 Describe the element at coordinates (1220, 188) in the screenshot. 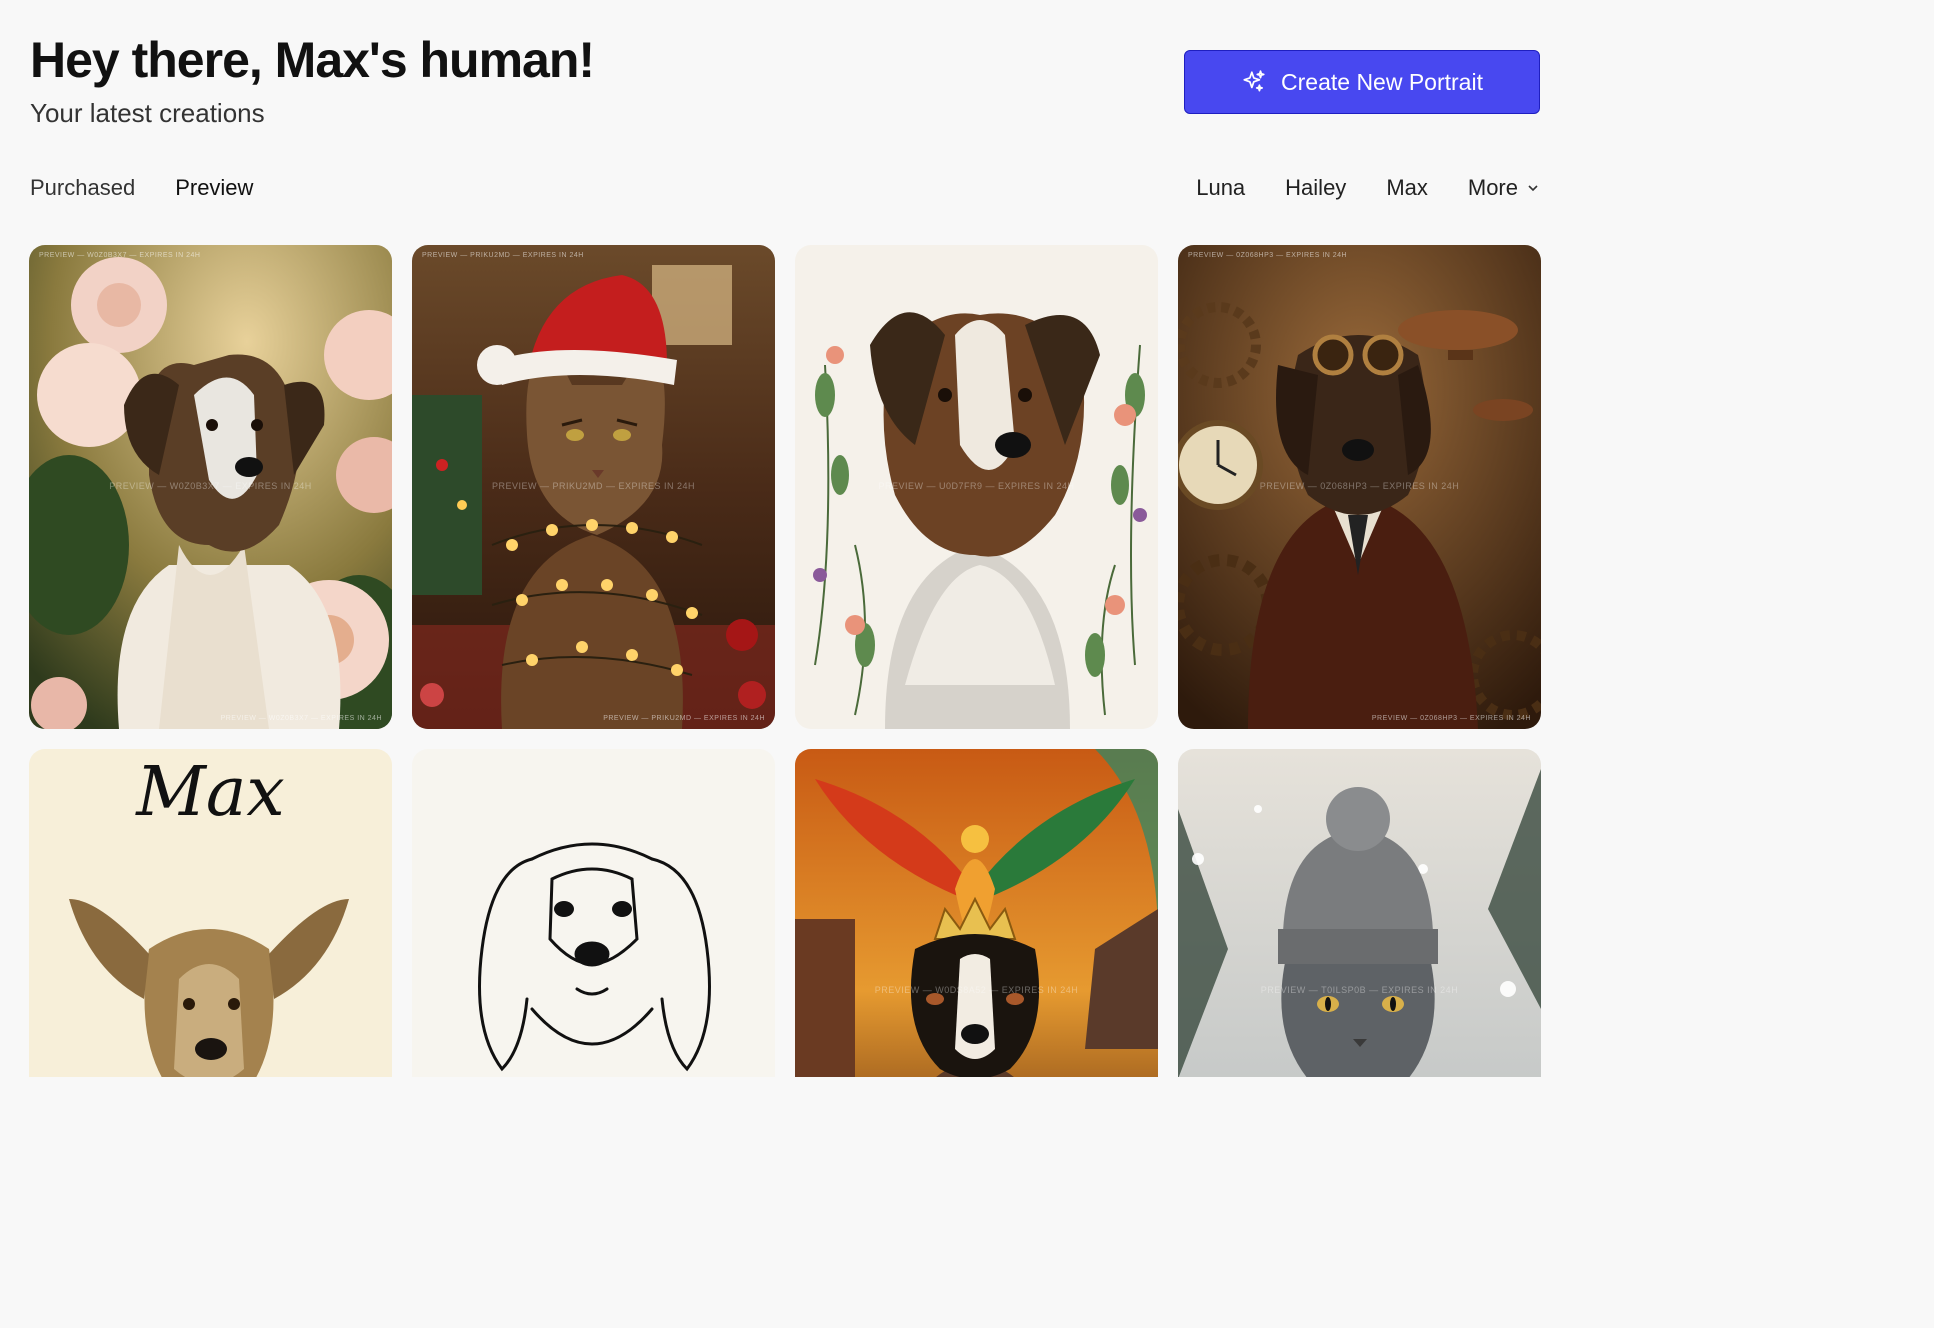

I see `filter-luna: Luna` at that location.